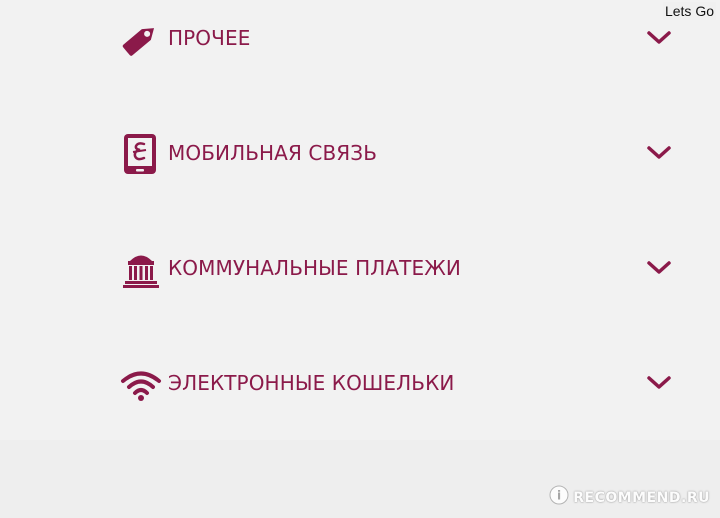 This screenshot has height=518, width=720. I want to click on corner-label: Lets Go, so click(689, 11).